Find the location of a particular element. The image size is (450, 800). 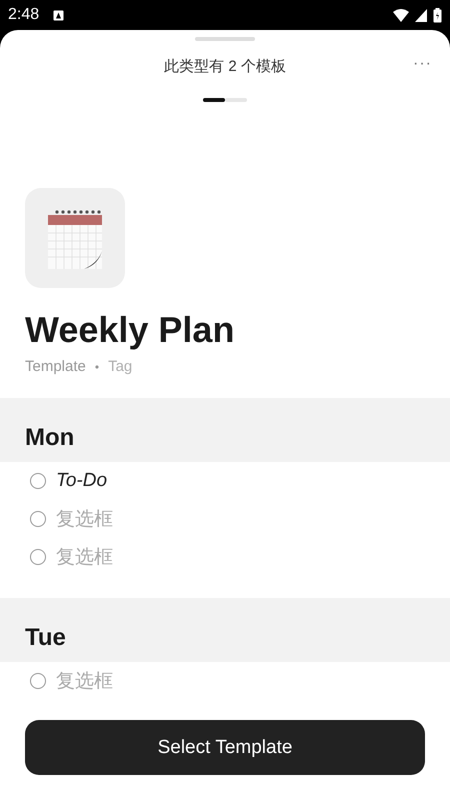

battery-icon is located at coordinates (437, 15).